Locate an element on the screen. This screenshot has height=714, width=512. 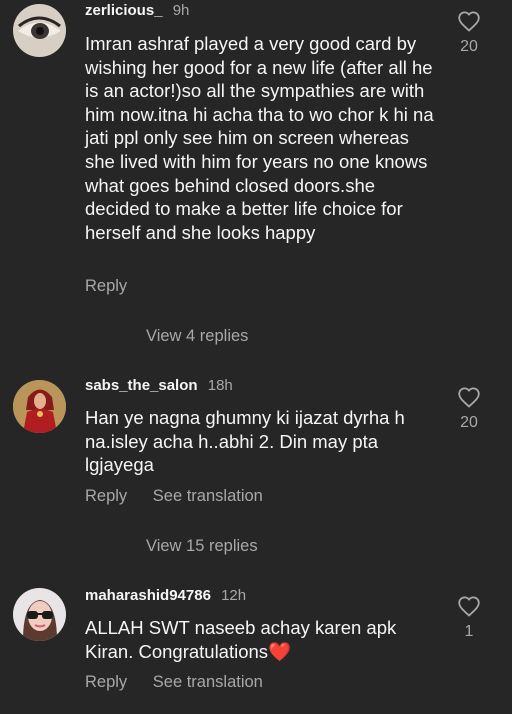
avatar-bride-image is located at coordinates (39, 406).